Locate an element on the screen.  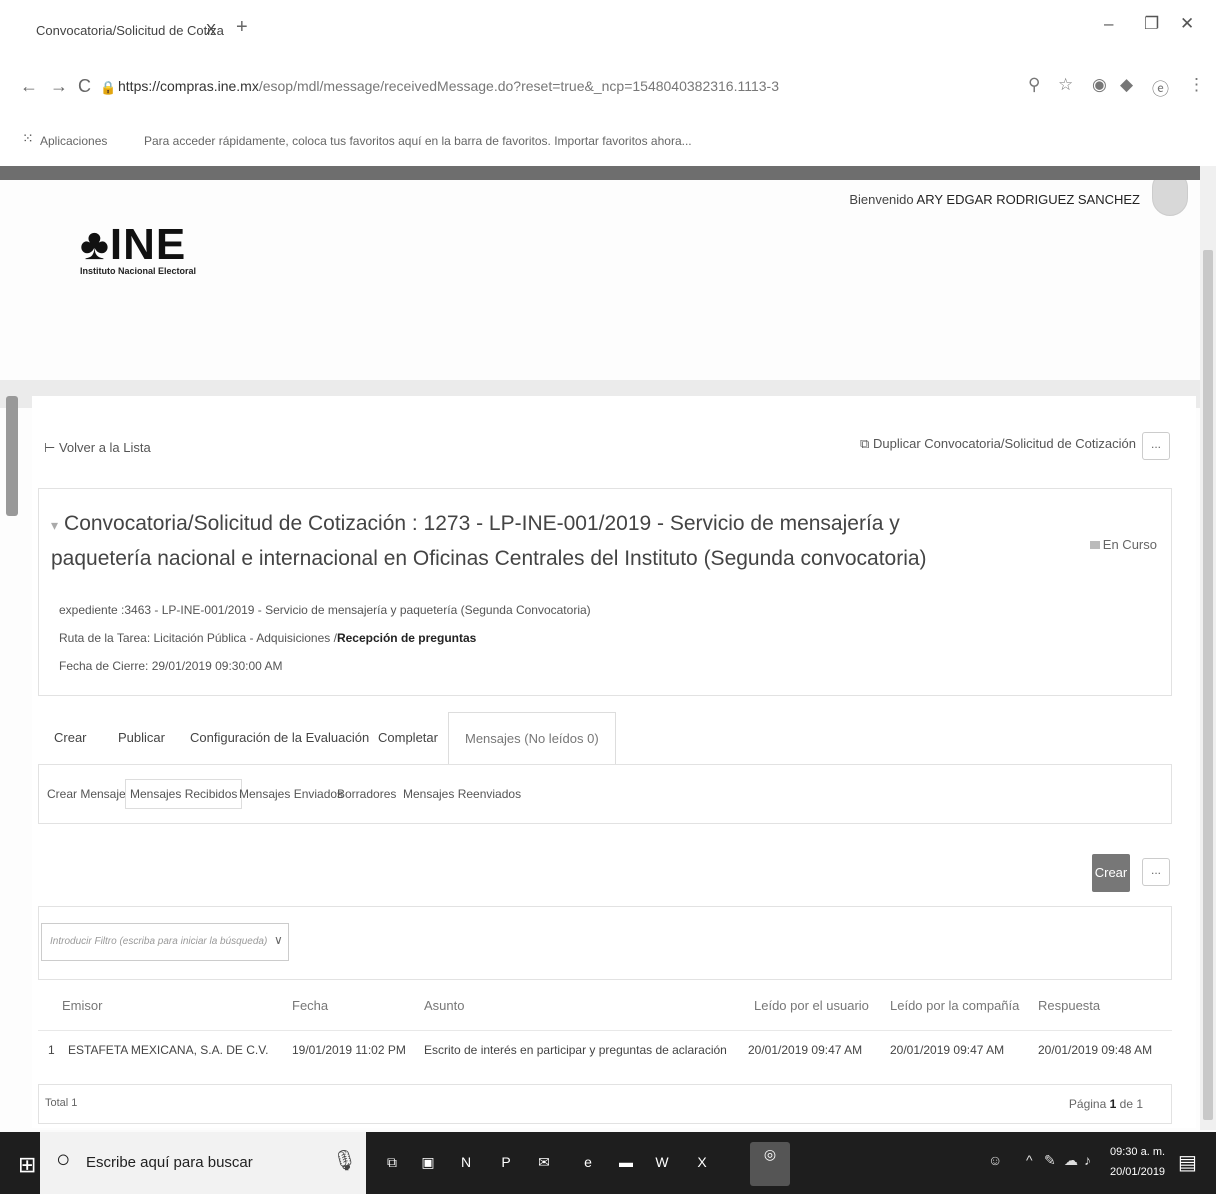
tray-chevron-icon: ^ is located at coordinates (1029, 1160).